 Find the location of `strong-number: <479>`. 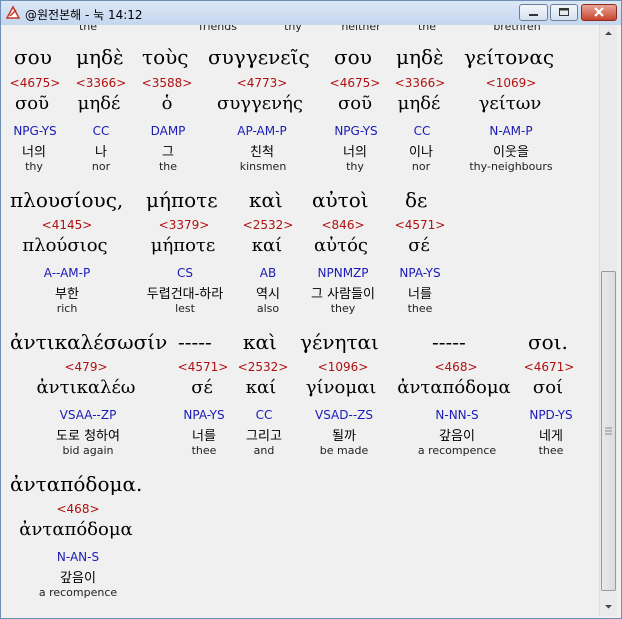

strong-number: <479> is located at coordinates (85, 367).